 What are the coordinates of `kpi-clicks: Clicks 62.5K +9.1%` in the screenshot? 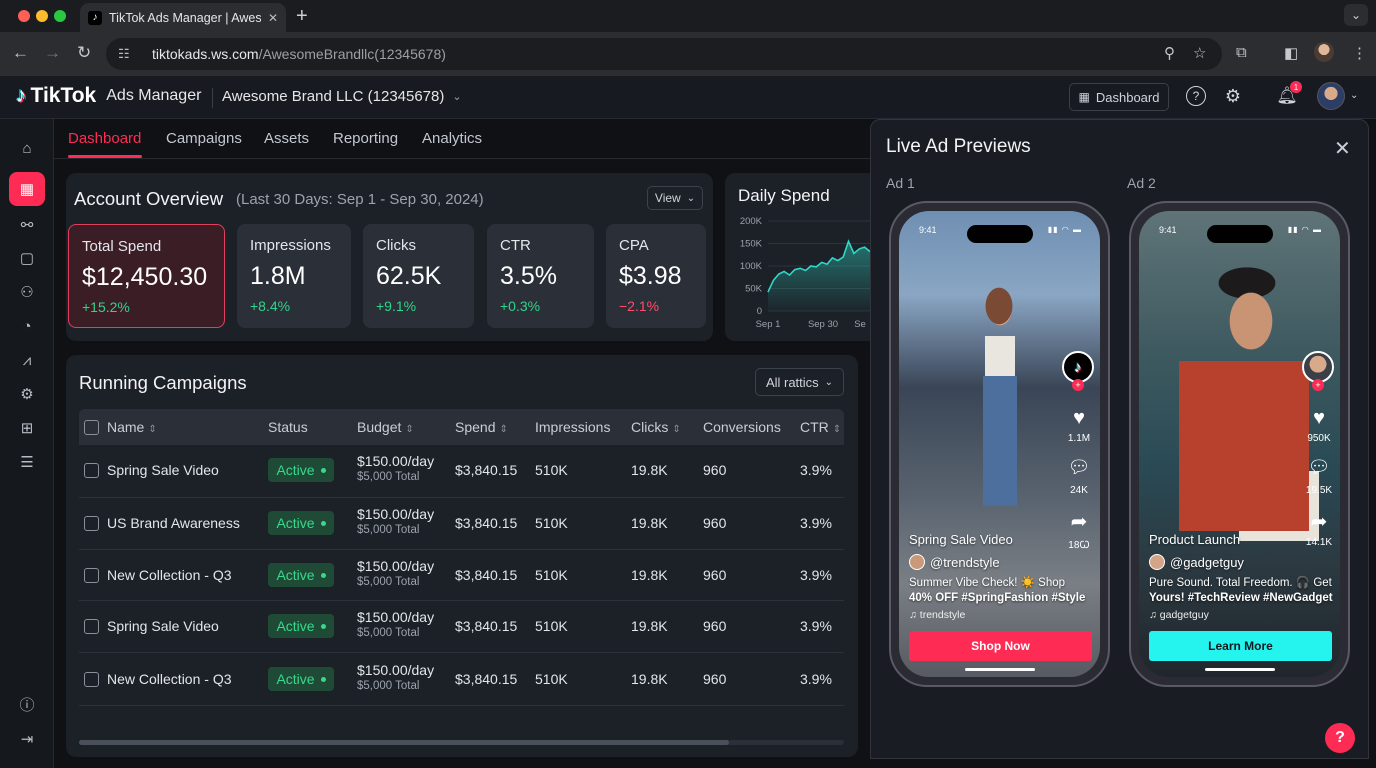 It's located at (418, 276).